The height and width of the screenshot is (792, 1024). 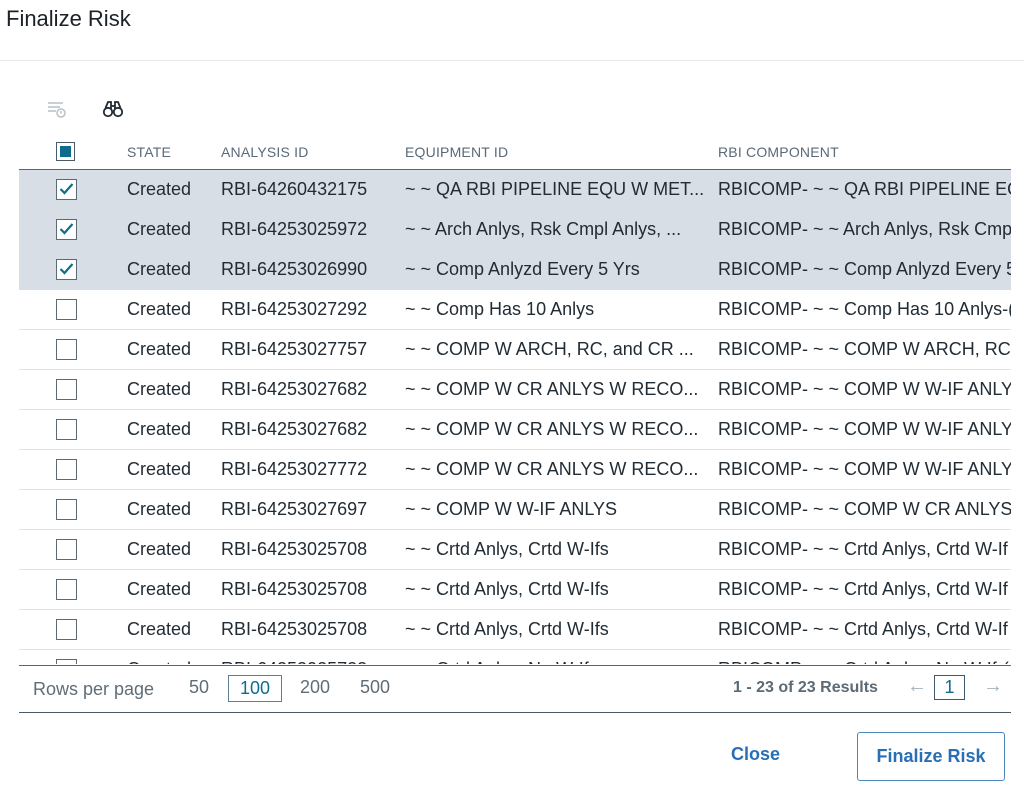 I want to click on column-header-rbi-component: RBI COMPONENT, so click(x=778, y=152).